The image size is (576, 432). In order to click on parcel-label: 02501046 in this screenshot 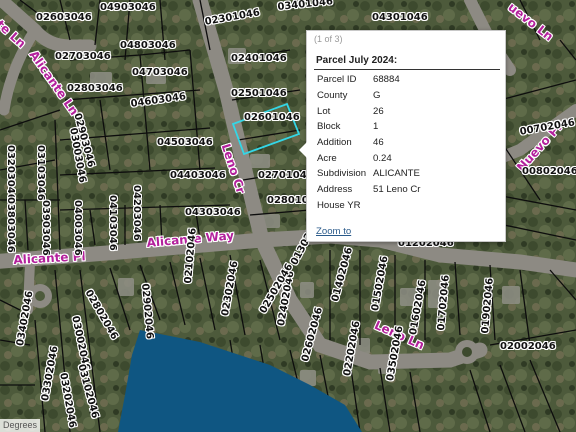, I will do `click(259, 93)`.